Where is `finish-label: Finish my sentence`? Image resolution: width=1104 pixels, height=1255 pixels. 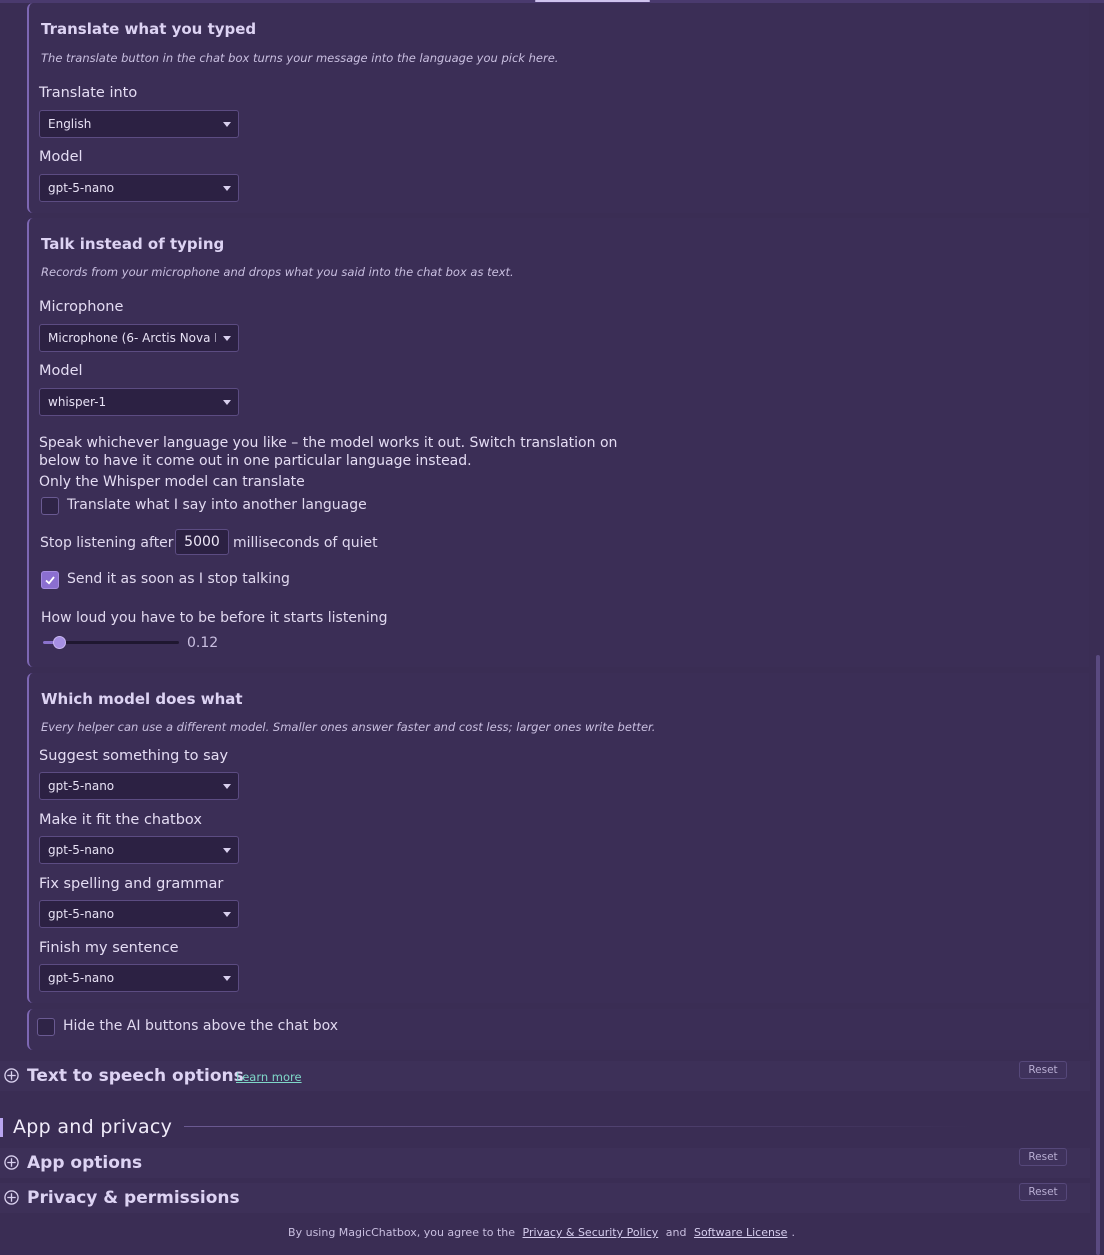
finish-label: Finish my sentence is located at coordinates (109, 948).